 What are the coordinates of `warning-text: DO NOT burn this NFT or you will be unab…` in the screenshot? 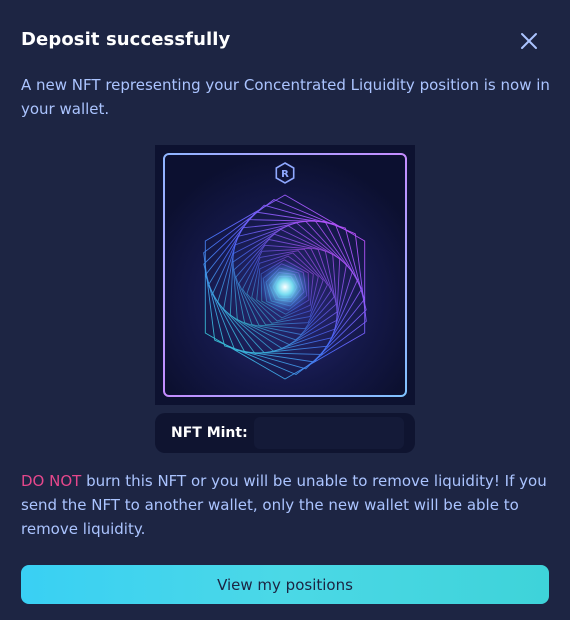 It's located at (288, 505).